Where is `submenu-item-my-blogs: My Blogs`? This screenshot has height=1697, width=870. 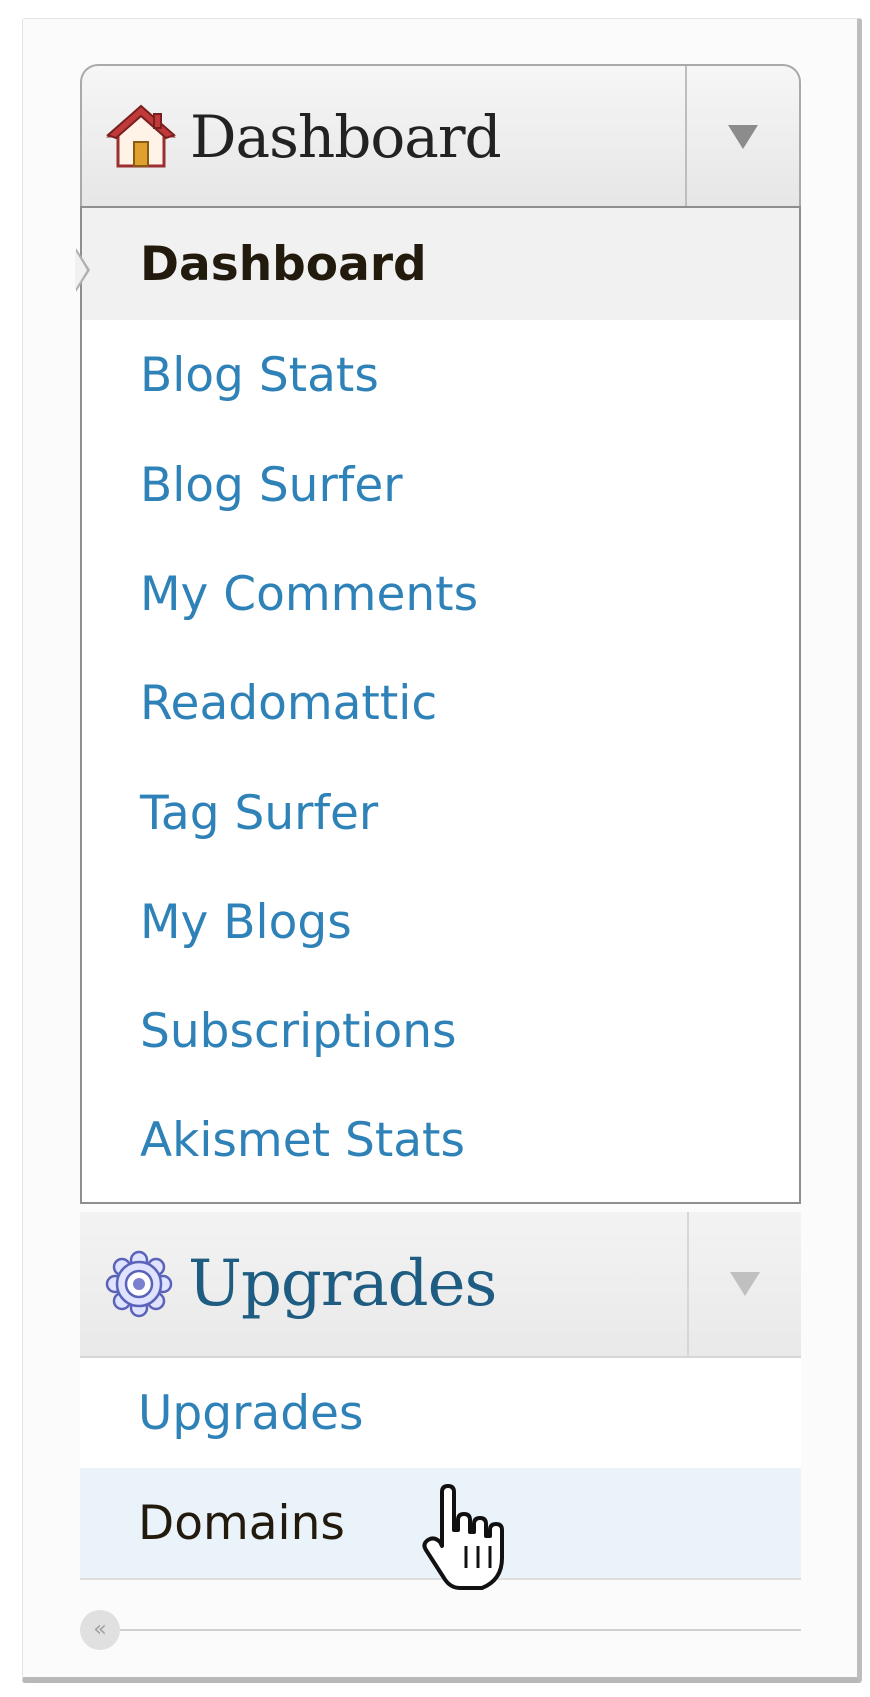 submenu-item-my-blogs: My Blogs is located at coordinates (440, 922).